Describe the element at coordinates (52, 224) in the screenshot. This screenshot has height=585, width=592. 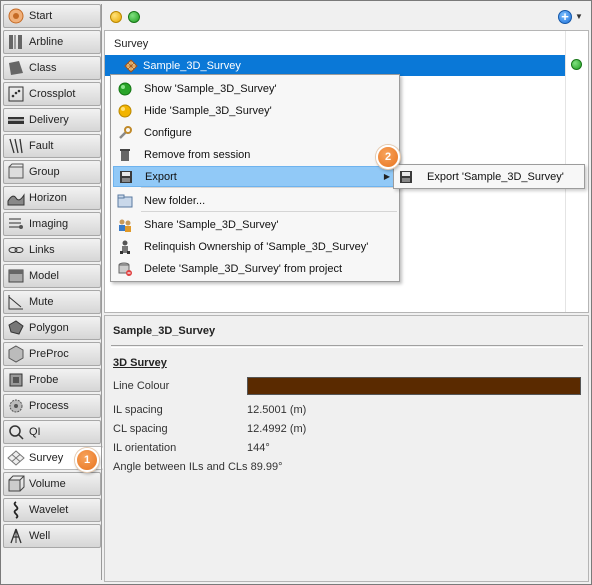
I see `sidebar-item-imaging: Imaging` at that location.